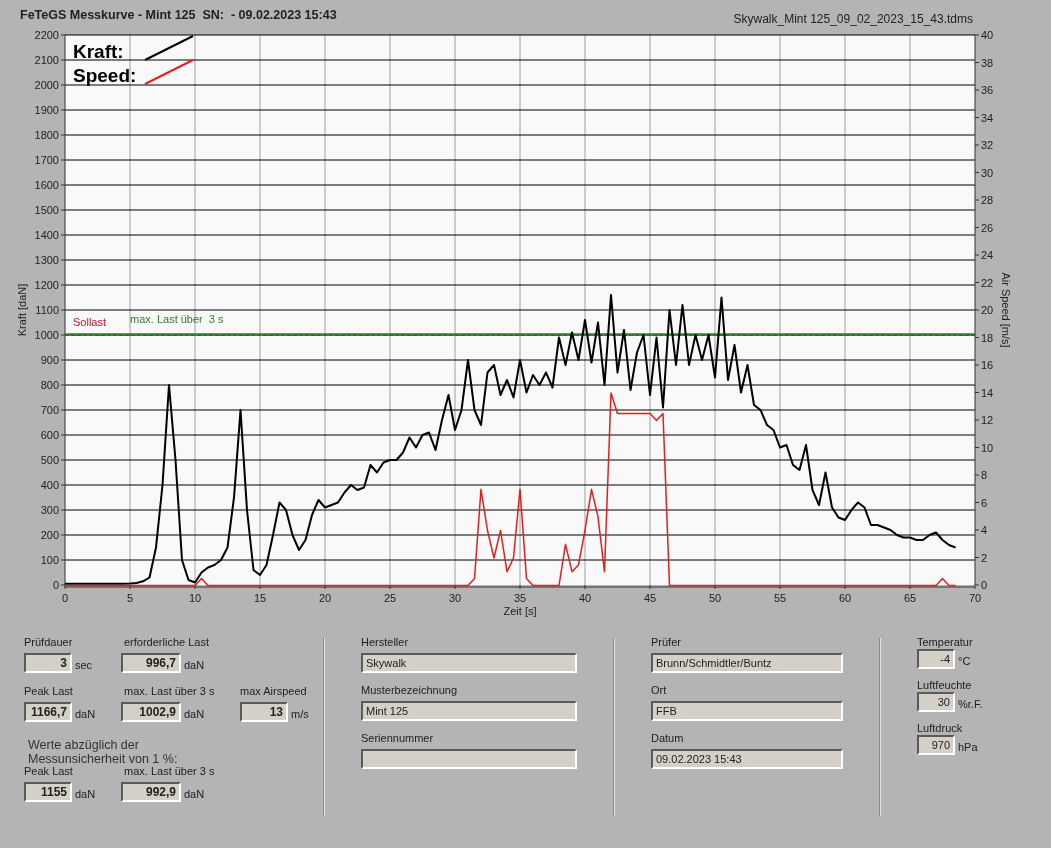  What do you see at coordinates (90, 322) in the screenshot?
I see `annotation-label: Sollast` at bounding box center [90, 322].